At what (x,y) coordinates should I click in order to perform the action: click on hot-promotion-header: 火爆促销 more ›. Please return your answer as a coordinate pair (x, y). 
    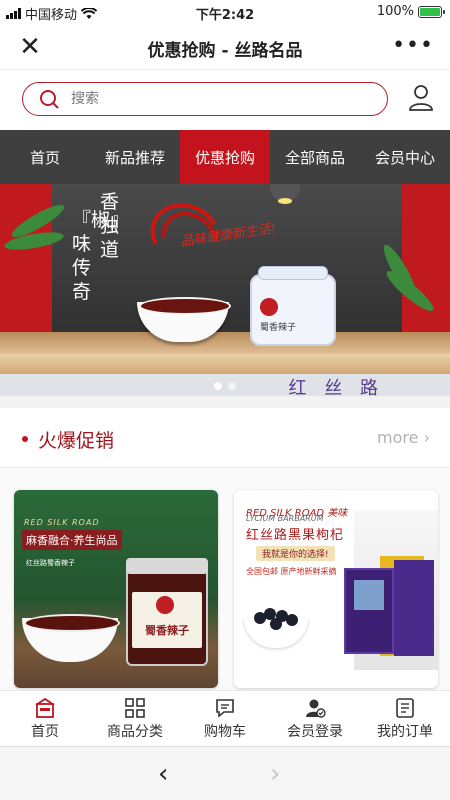
    Looking at the image, I should click on (225, 438).